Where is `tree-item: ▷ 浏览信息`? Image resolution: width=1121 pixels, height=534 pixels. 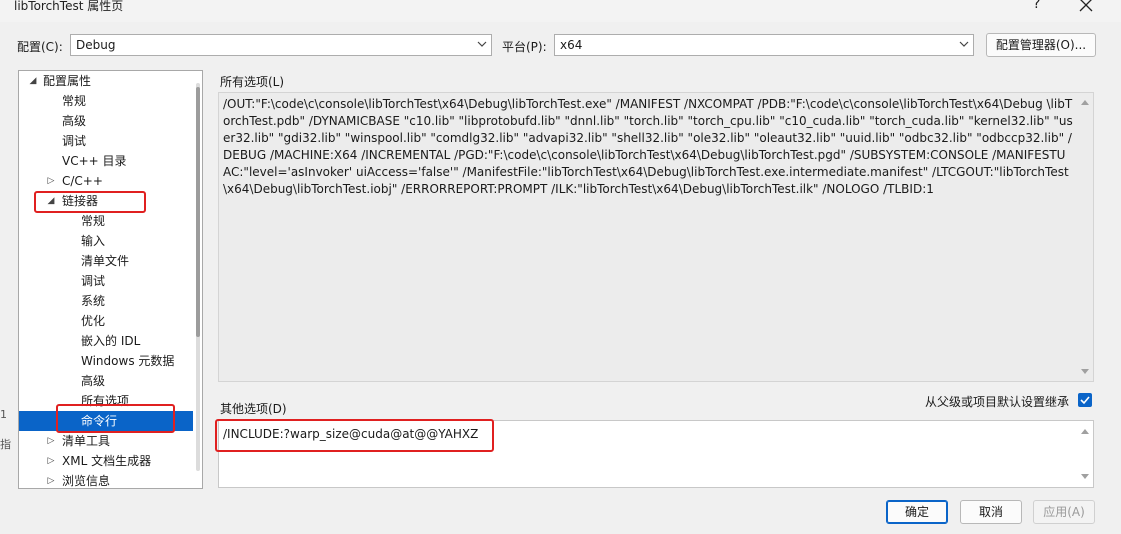
tree-item: ▷ 浏览信息 is located at coordinates (106, 479).